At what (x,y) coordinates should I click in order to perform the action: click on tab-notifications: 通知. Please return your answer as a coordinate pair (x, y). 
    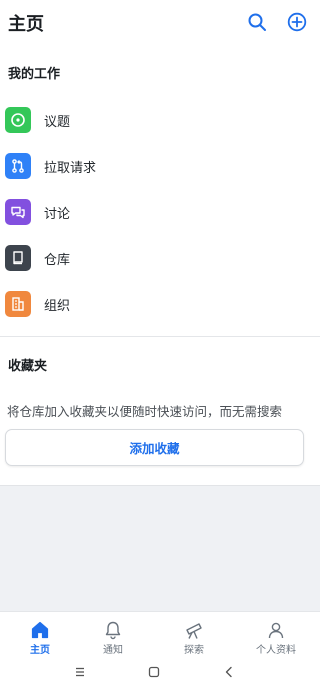
    Looking at the image, I should click on (113, 634).